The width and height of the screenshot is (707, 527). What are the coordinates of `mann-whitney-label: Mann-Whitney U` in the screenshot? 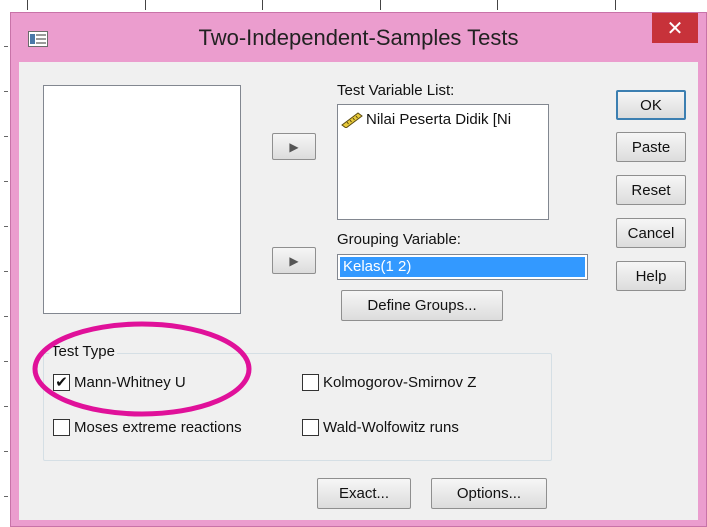 It's located at (130, 382).